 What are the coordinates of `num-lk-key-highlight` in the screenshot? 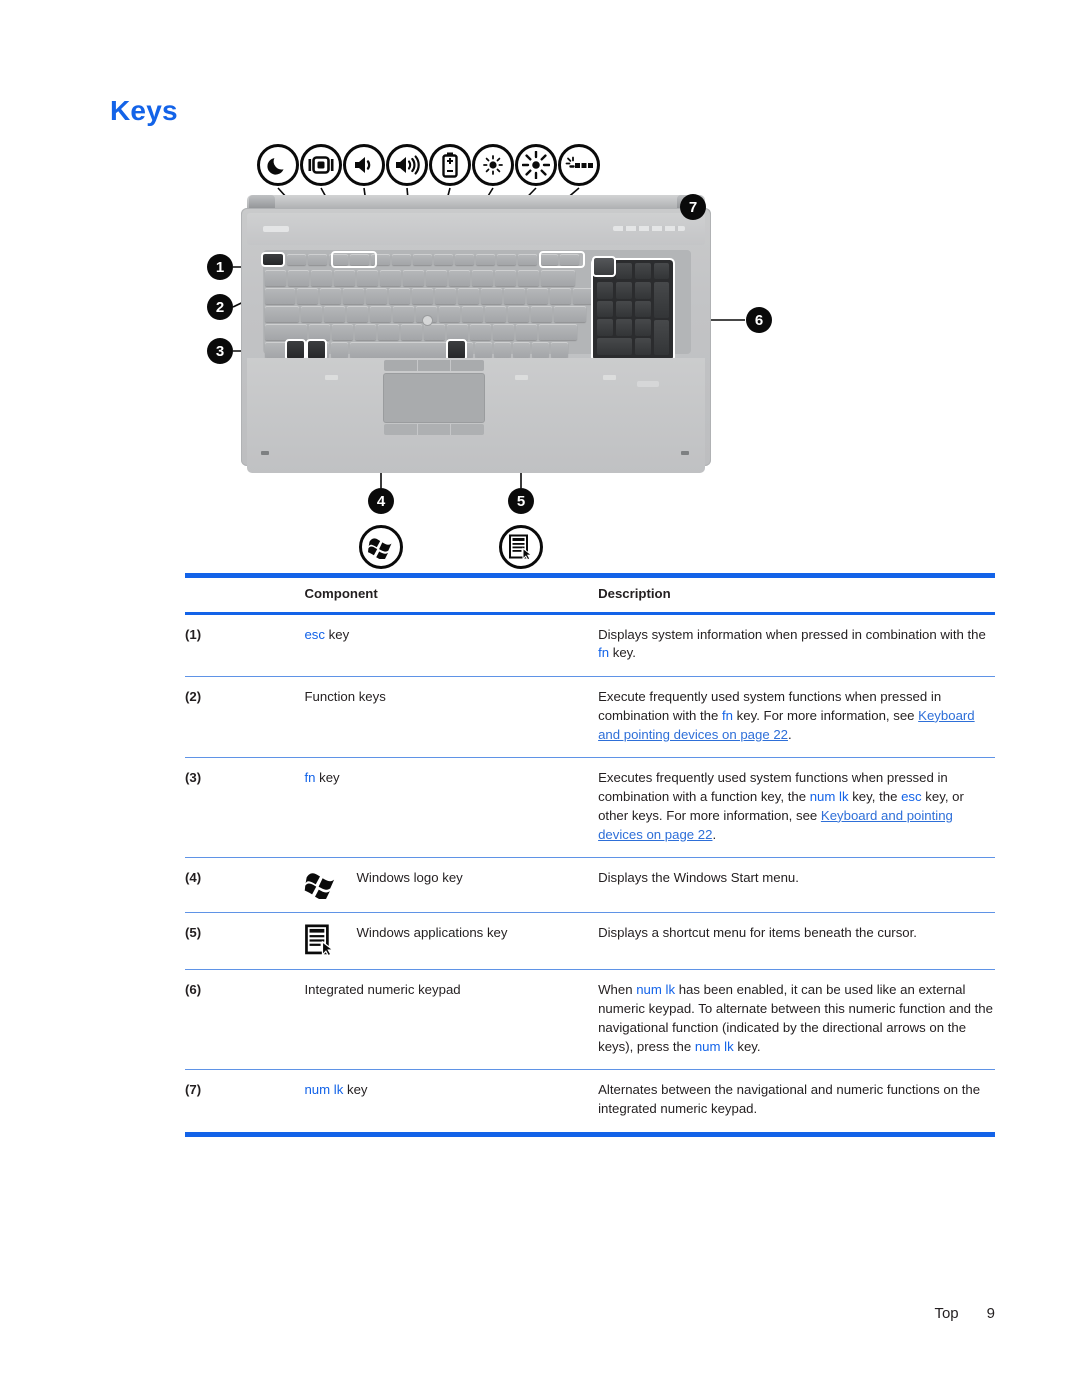 It's located at (604, 266).